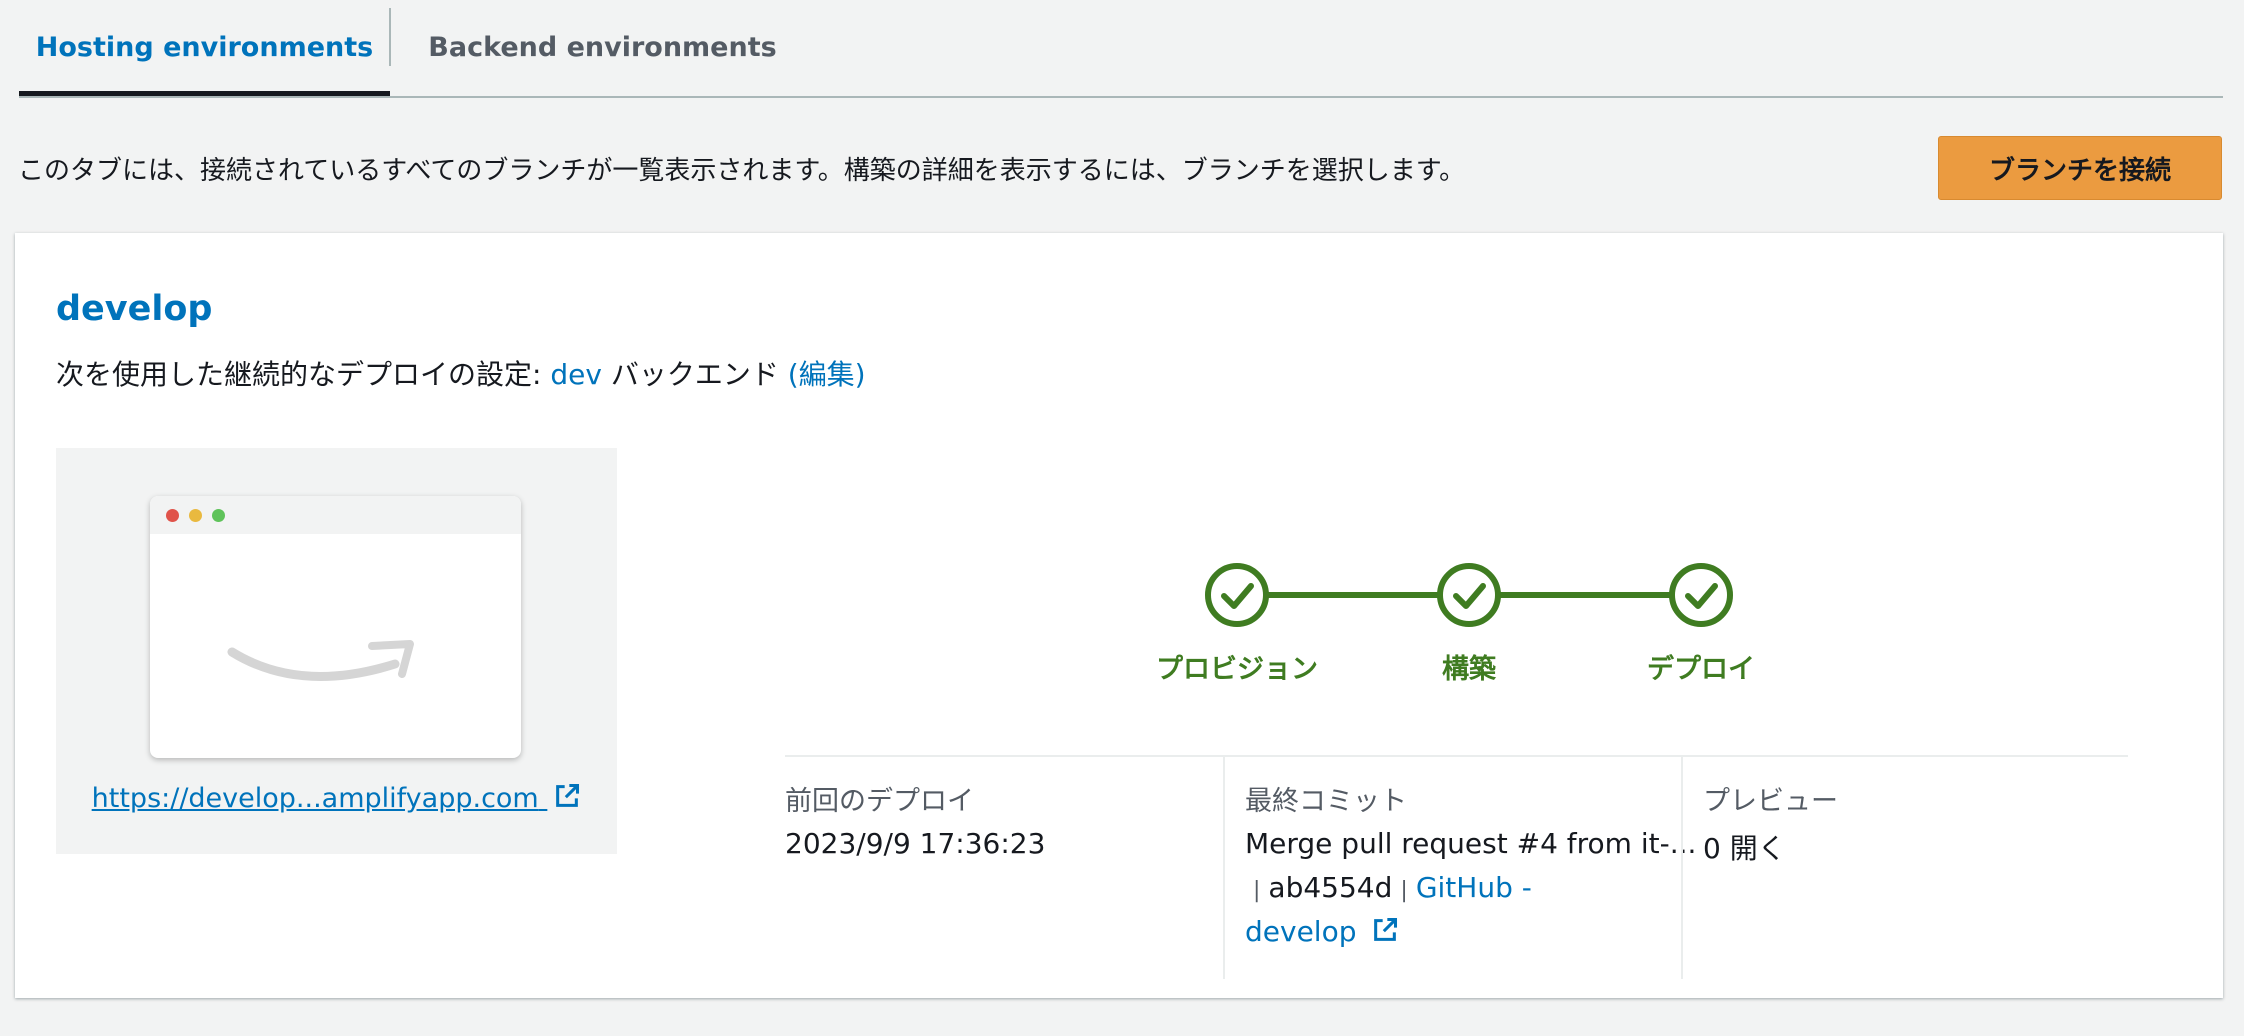 The image size is (2244, 1036). Describe the element at coordinates (335, 627) in the screenshot. I see `browser-thumbnail` at that location.